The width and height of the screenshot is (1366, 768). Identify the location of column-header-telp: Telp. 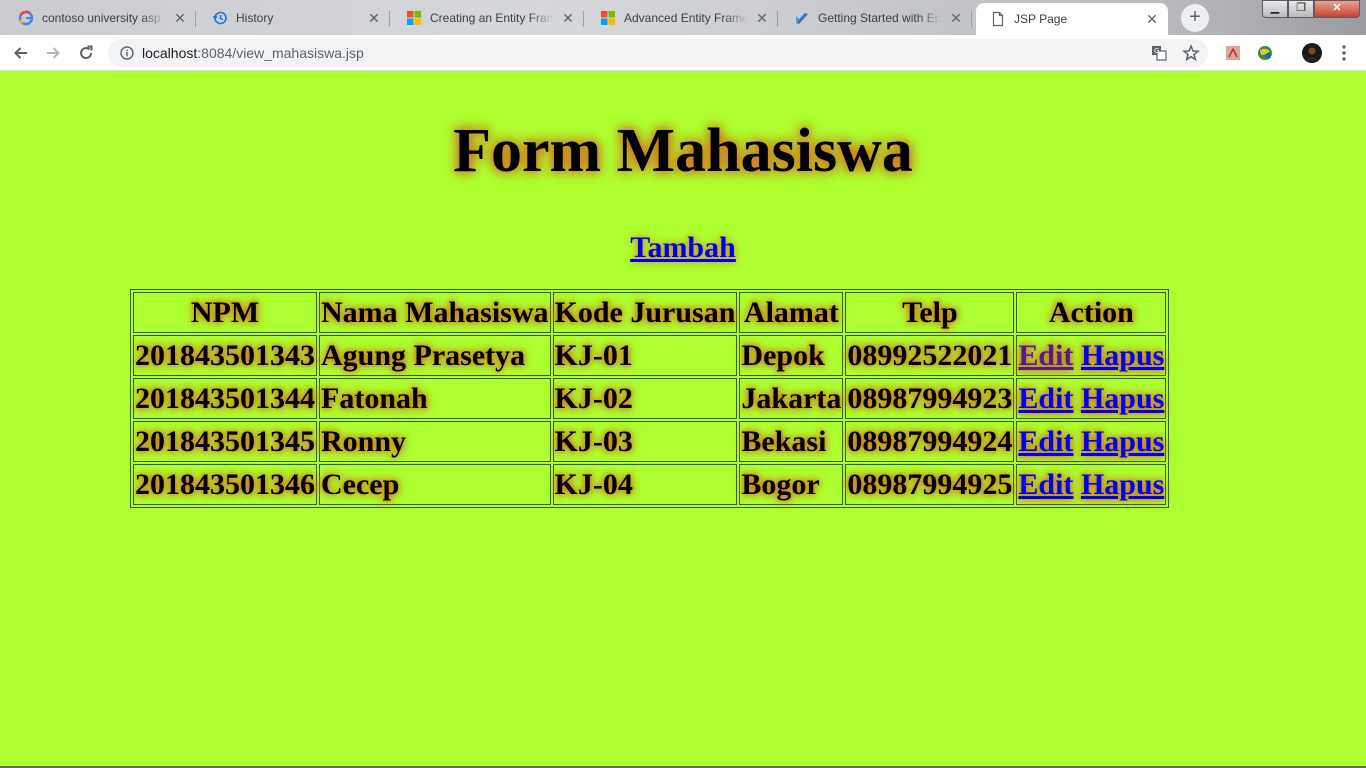
(930, 312).